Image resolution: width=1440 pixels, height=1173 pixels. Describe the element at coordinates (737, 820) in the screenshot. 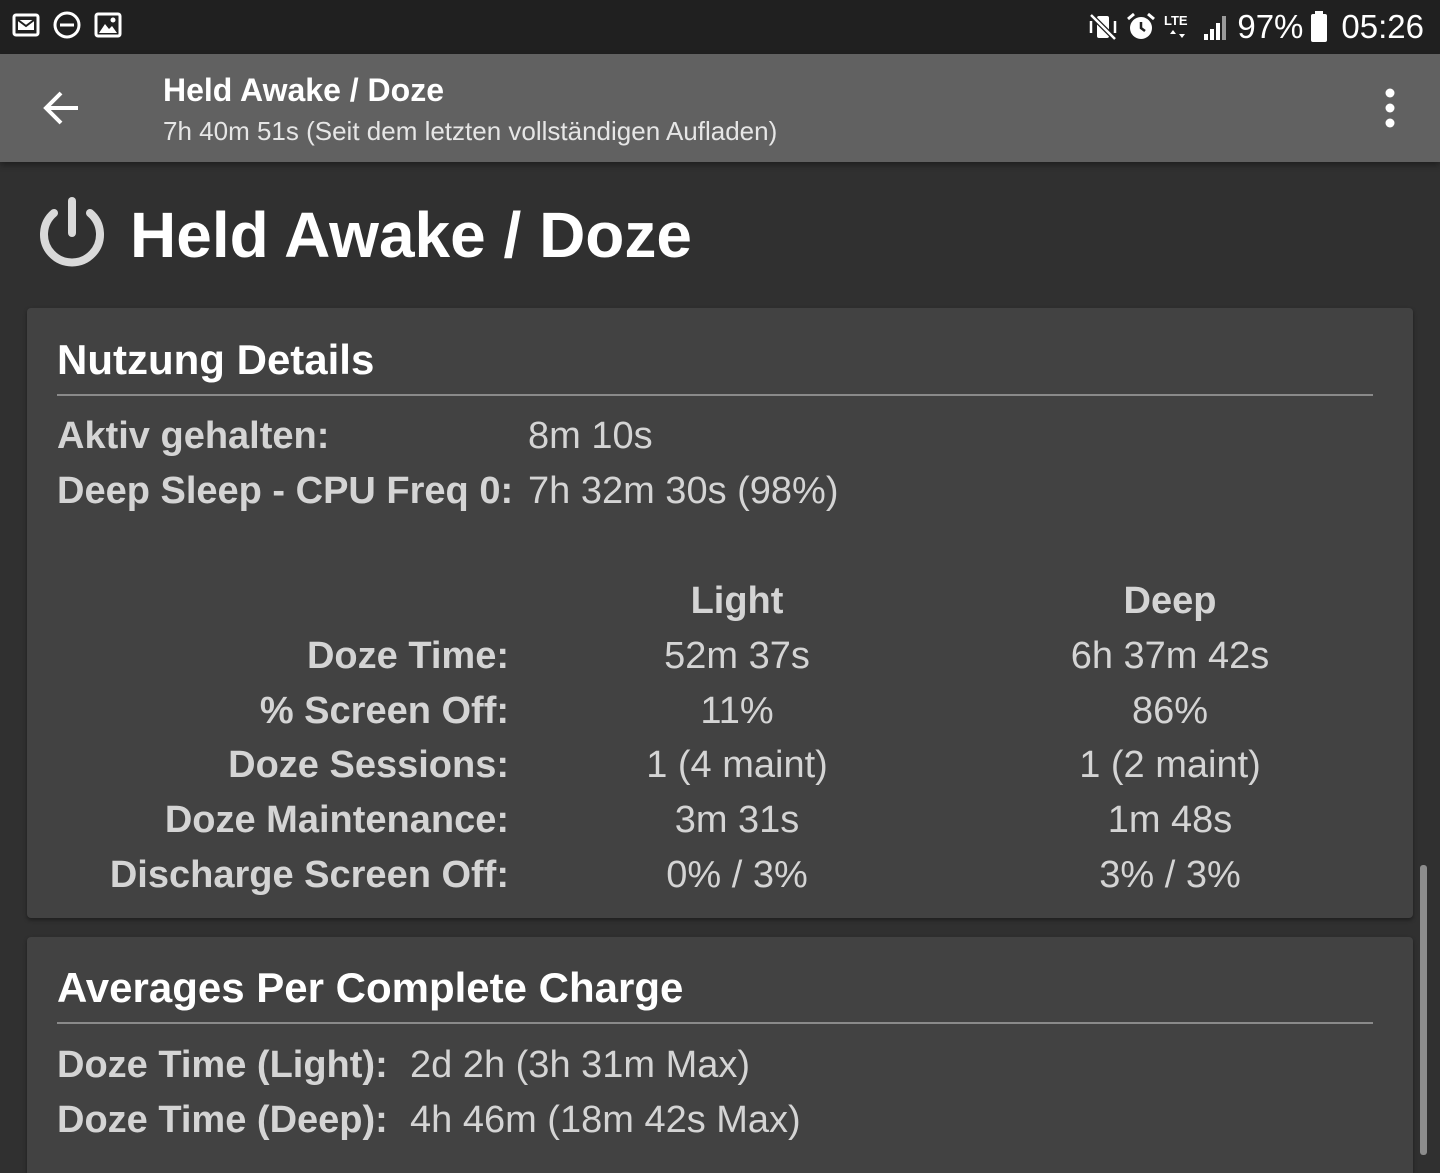

I see `light-value: 3m 31s` at that location.